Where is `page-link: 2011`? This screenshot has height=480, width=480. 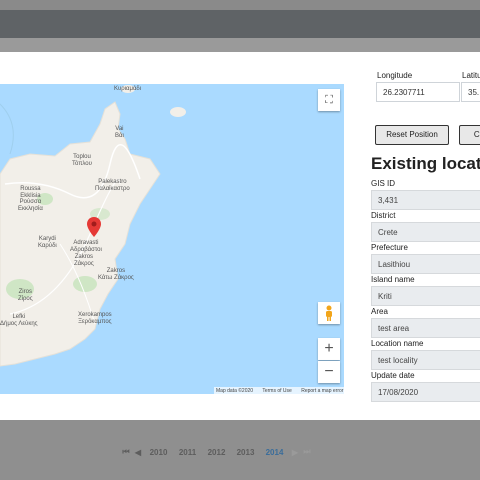 page-link: 2011 is located at coordinates (187, 452).